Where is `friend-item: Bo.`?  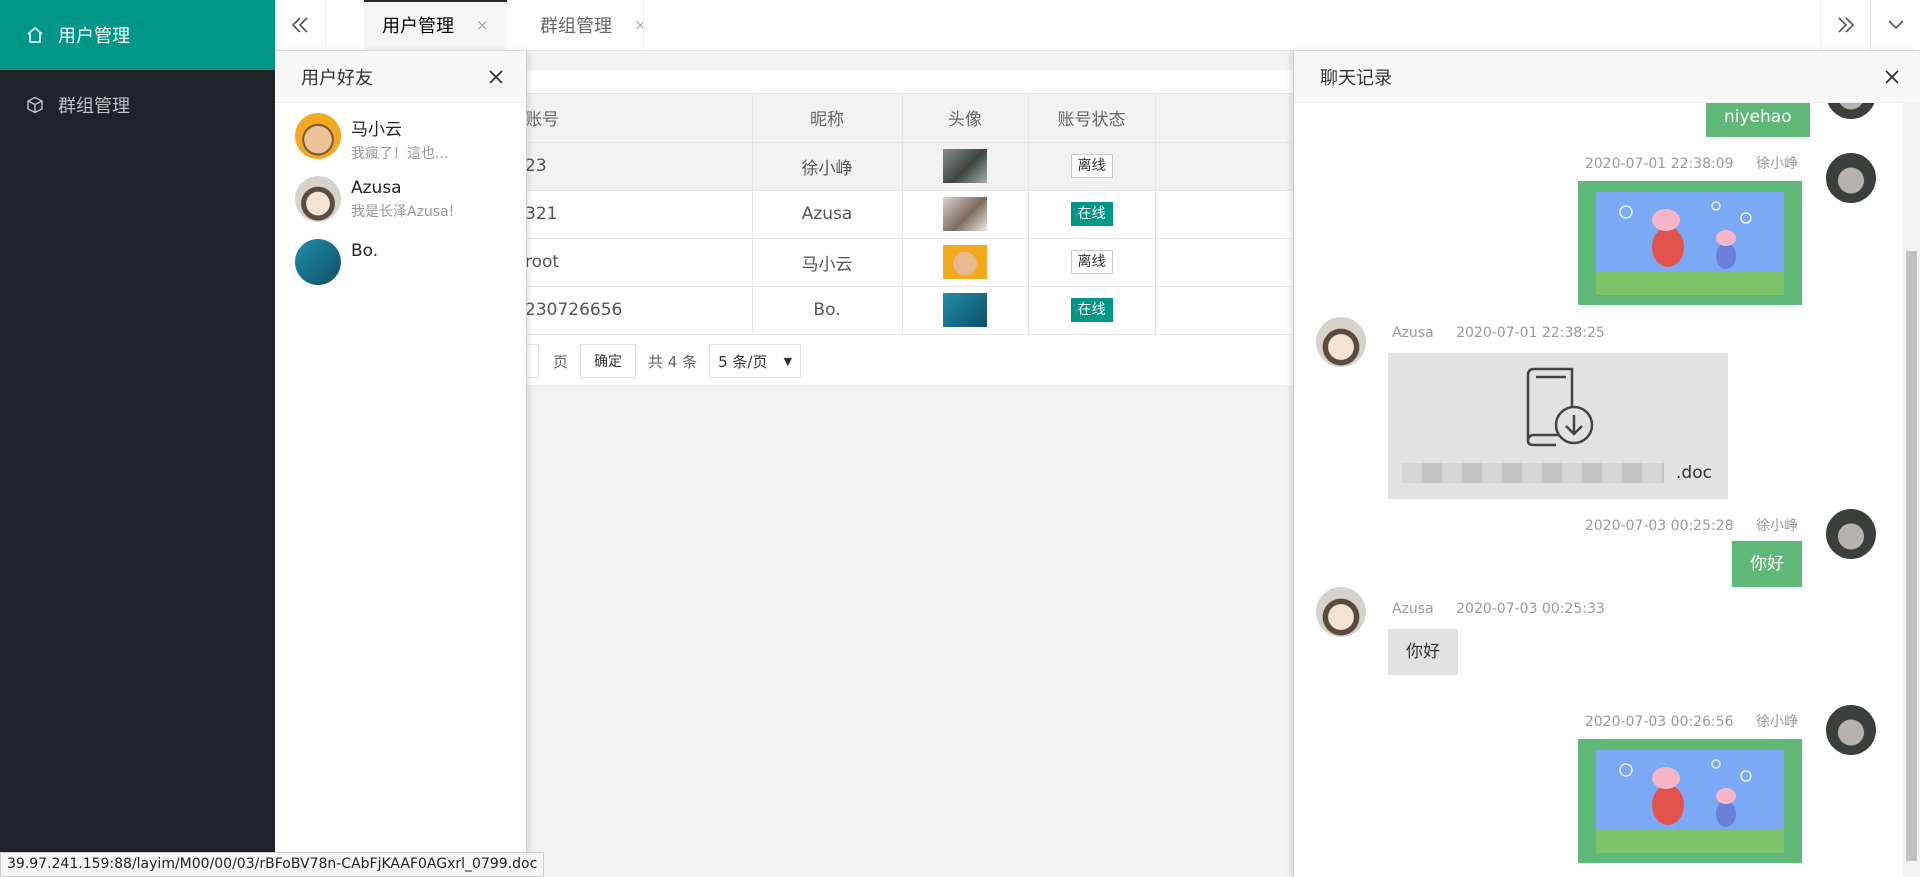 friend-item: Bo. is located at coordinates (400, 260).